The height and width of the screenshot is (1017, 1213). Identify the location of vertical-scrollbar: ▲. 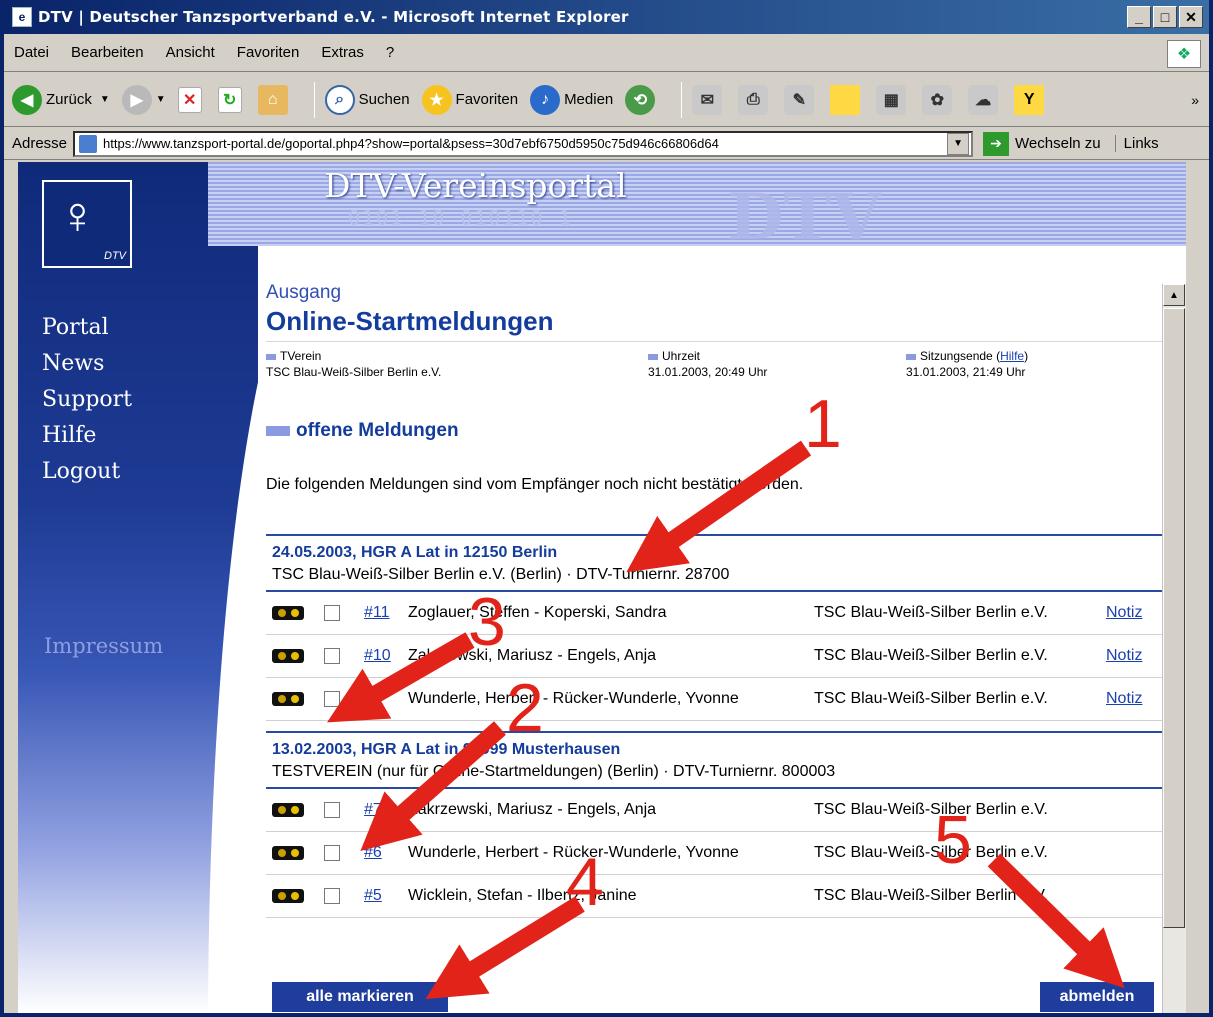
(1174, 648).